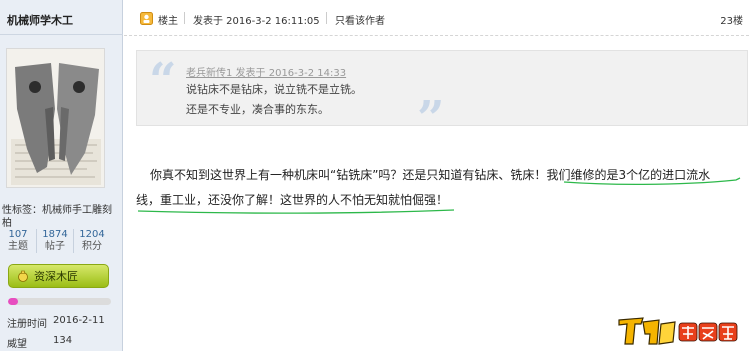 The image size is (749, 351). I want to click on stat-value: 1874, so click(55, 234).